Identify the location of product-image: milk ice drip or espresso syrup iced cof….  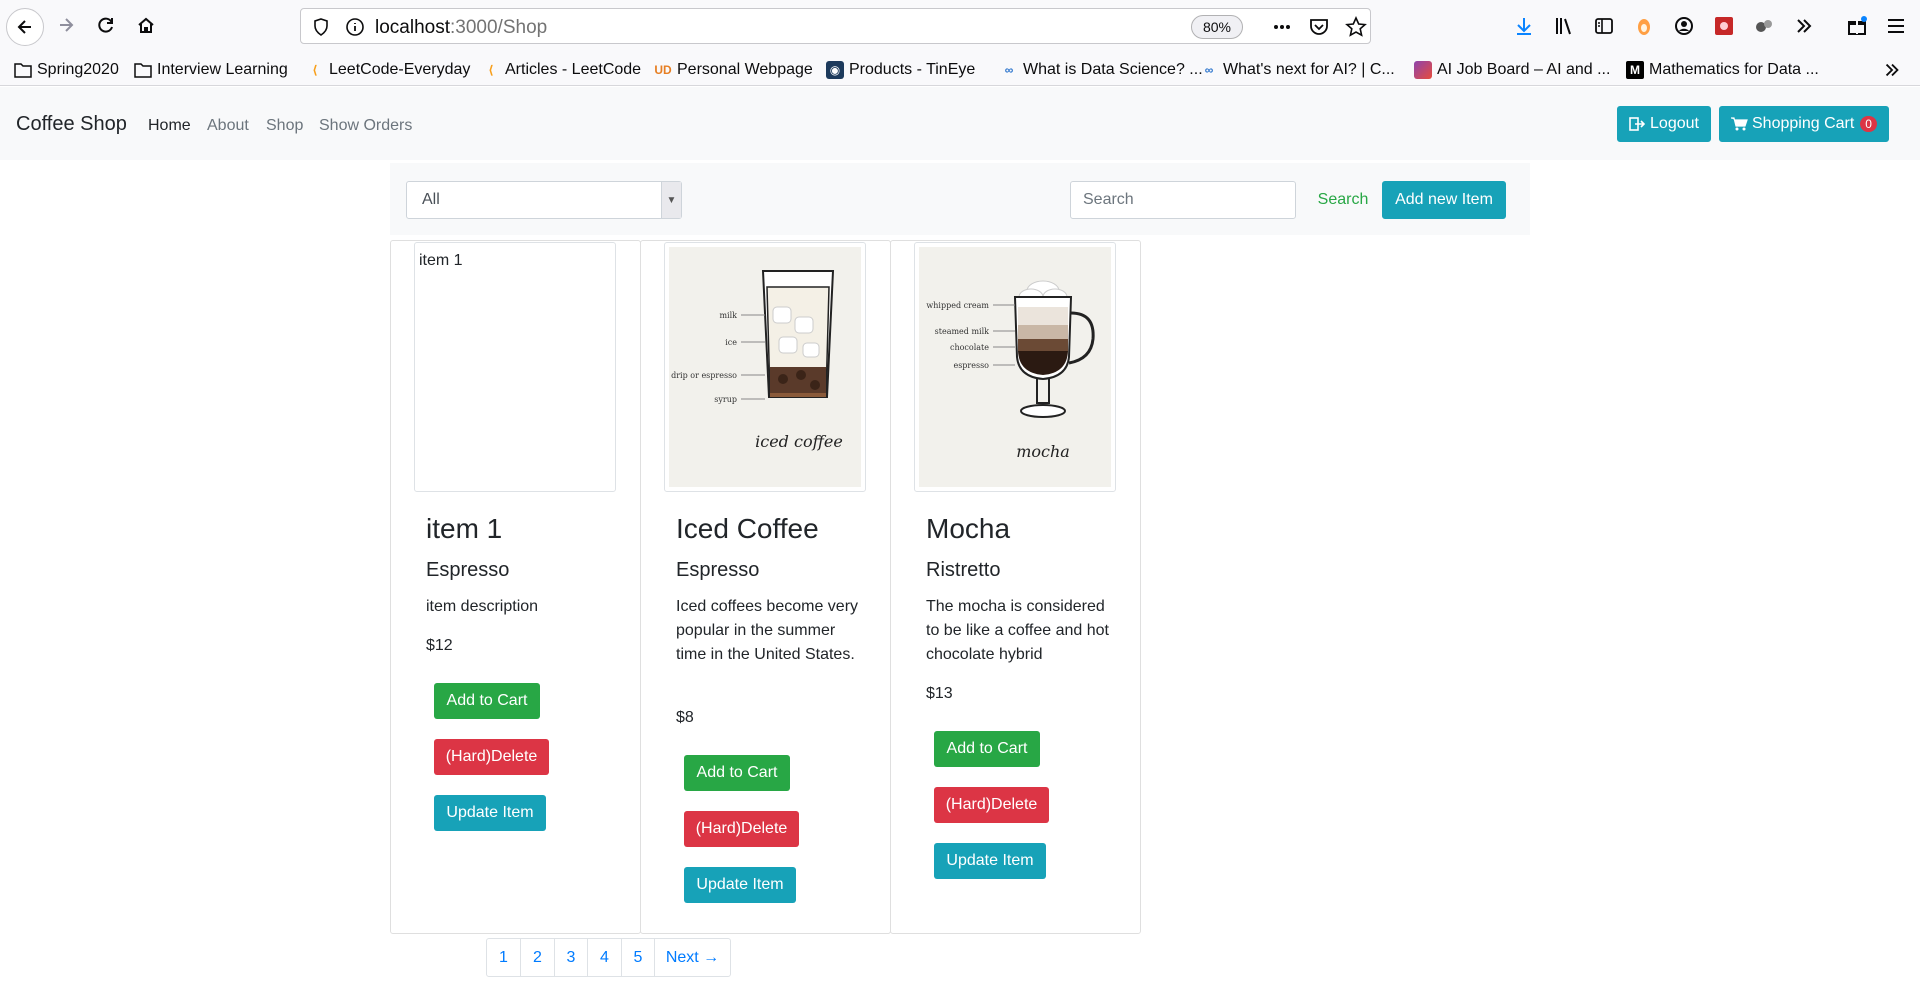
(765, 367).